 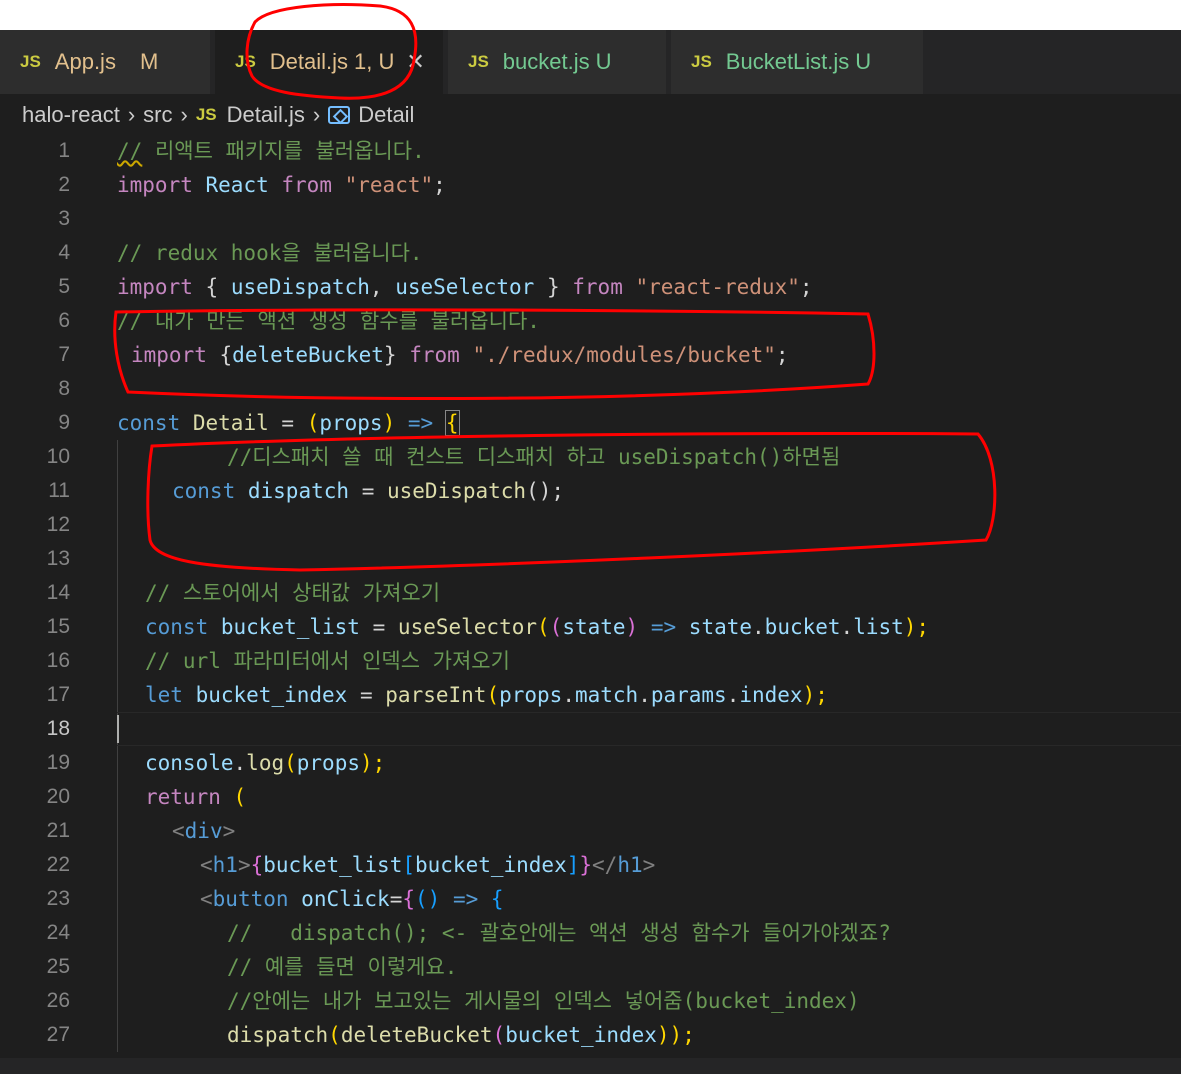 I want to click on line-number: 5, so click(x=64, y=286).